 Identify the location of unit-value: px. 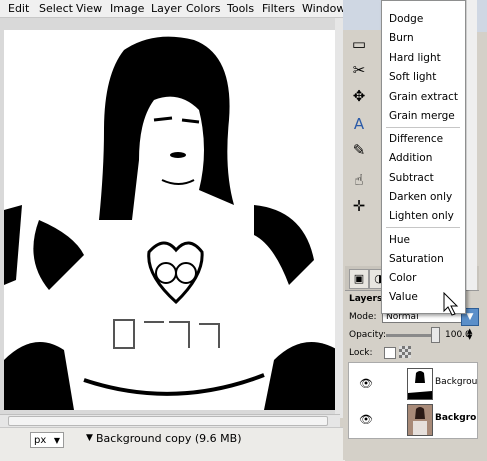
(40, 440).